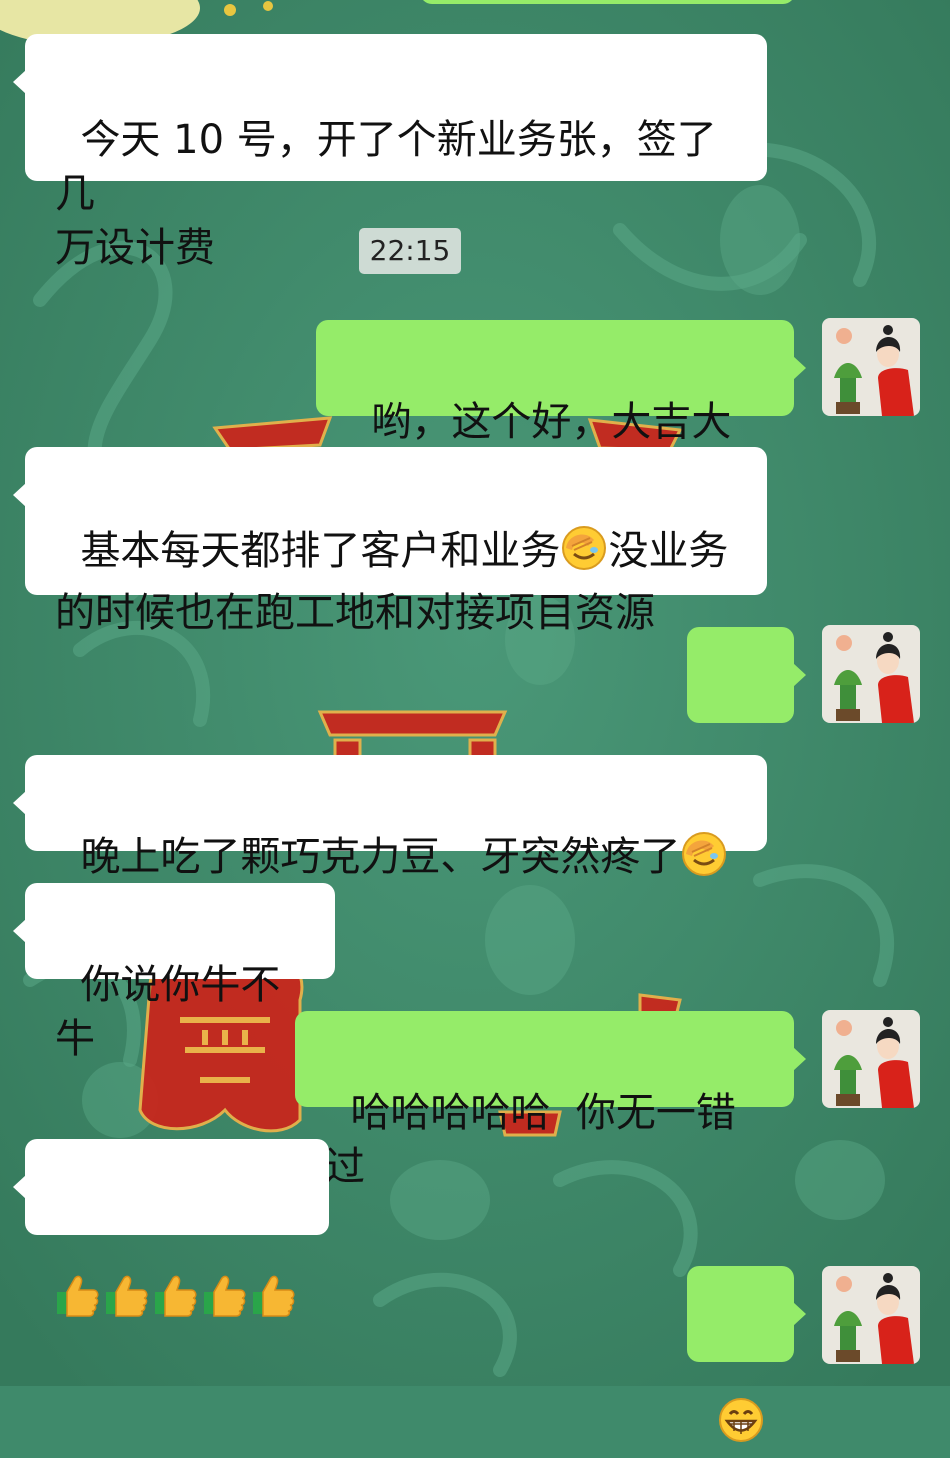  I want to click on message-bubble-incoming, so click(171, 1228).